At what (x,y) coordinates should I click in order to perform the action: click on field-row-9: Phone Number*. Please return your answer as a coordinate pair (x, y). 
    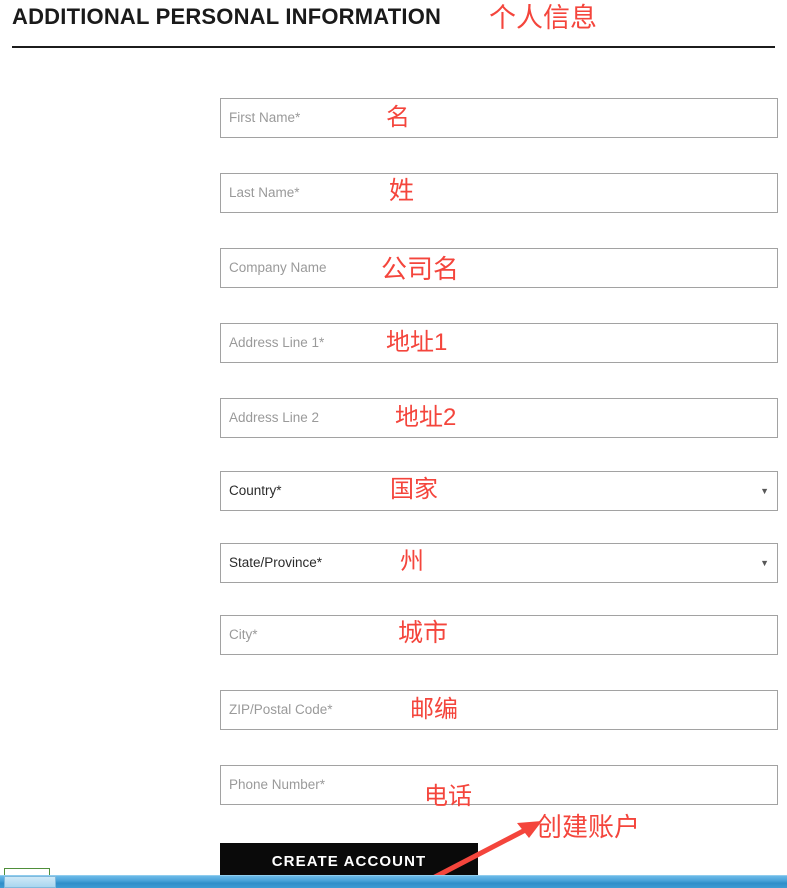
    Looking at the image, I should click on (499, 785).